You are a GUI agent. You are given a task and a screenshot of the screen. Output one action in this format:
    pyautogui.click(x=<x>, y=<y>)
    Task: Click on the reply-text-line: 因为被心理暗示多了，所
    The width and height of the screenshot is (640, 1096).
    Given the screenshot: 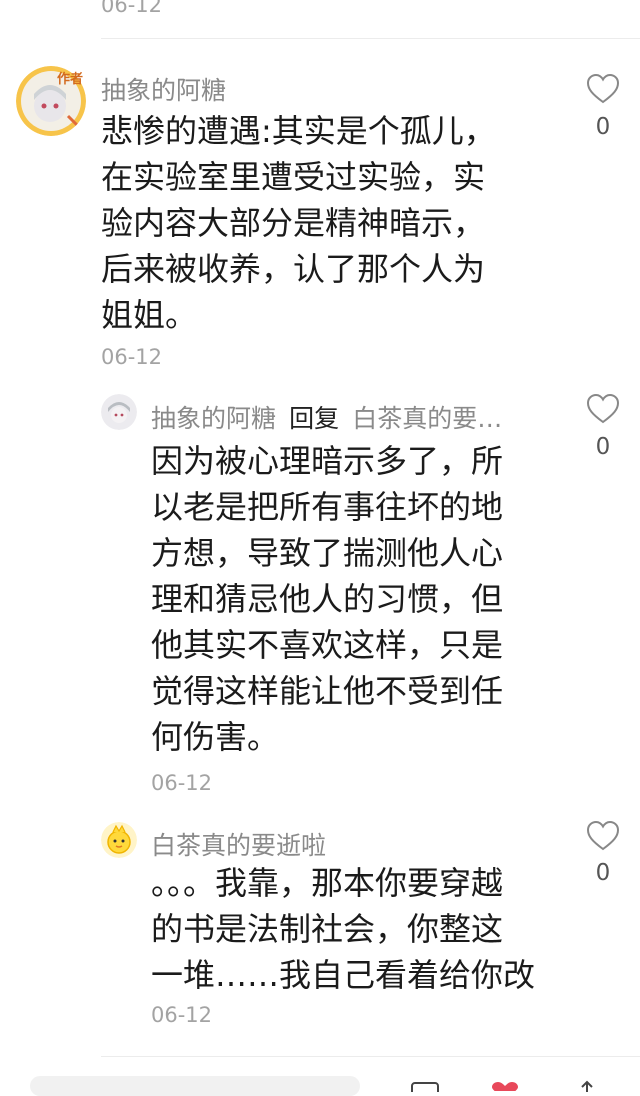 What is the action you would take?
    pyautogui.click(x=327, y=461)
    